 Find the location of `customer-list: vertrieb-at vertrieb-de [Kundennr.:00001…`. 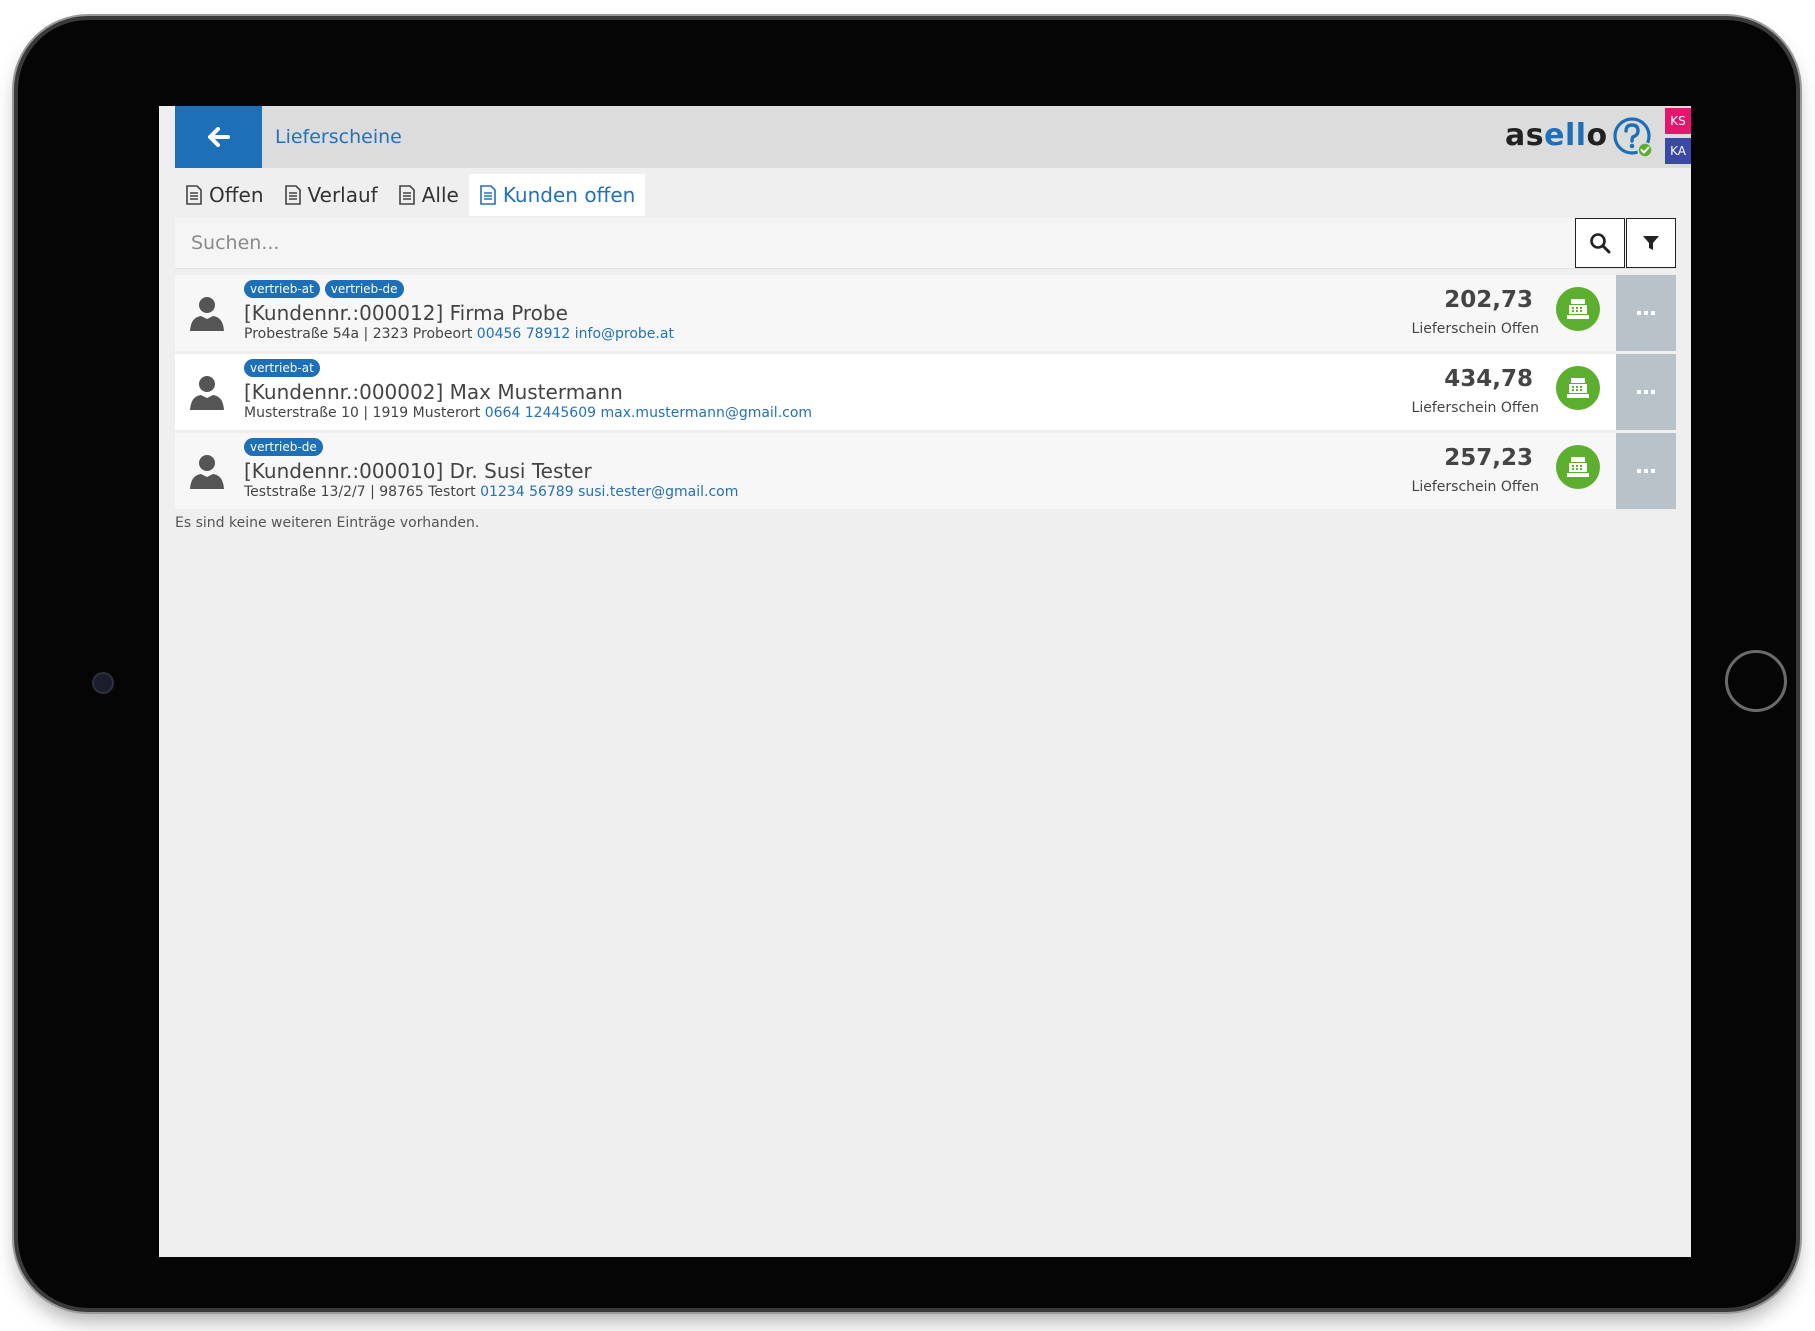

customer-list: vertrieb-at vertrieb-de [Kundennr.:00001… is located at coordinates (925, 393).